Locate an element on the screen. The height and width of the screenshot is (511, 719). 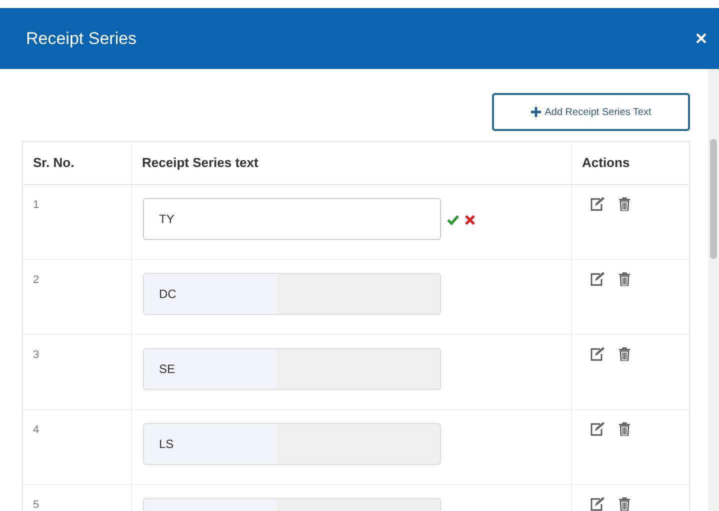
row-number: 1 is located at coordinates (36, 205).